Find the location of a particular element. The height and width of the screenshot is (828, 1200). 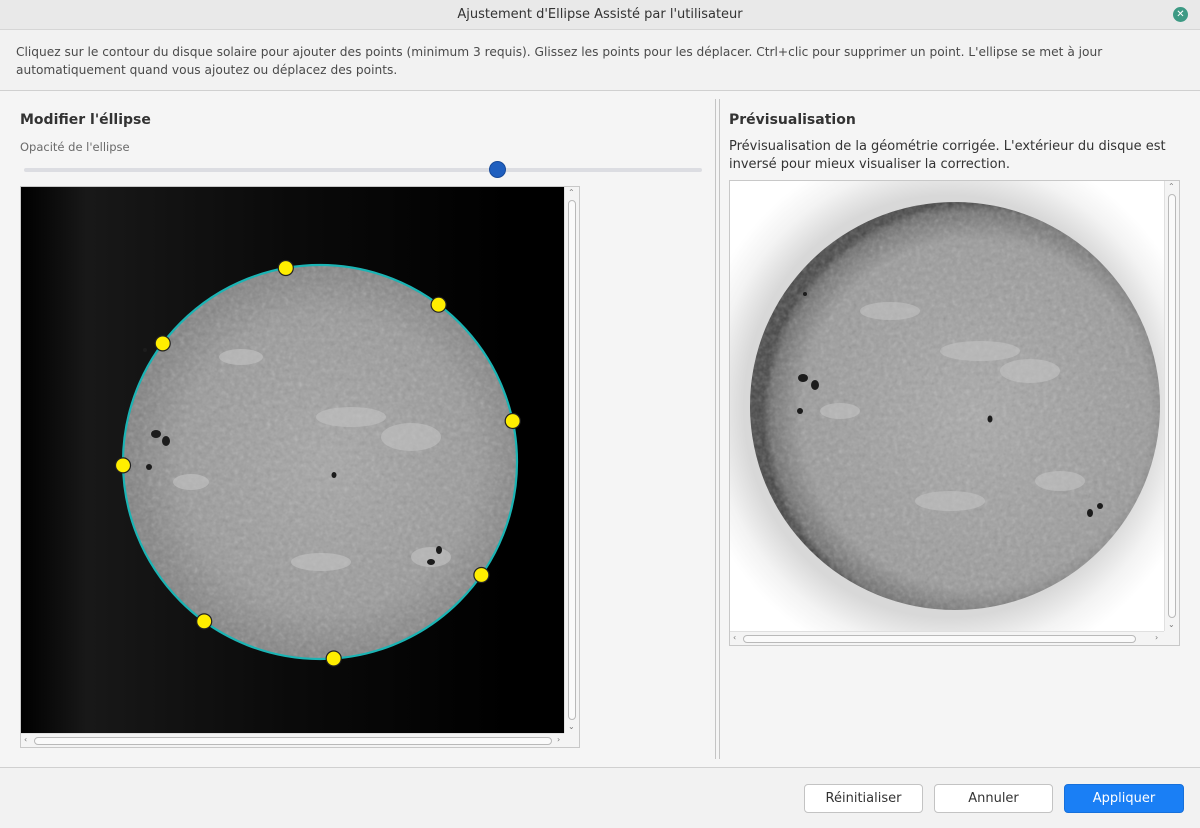

slider-handle is located at coordinates (497, 169).